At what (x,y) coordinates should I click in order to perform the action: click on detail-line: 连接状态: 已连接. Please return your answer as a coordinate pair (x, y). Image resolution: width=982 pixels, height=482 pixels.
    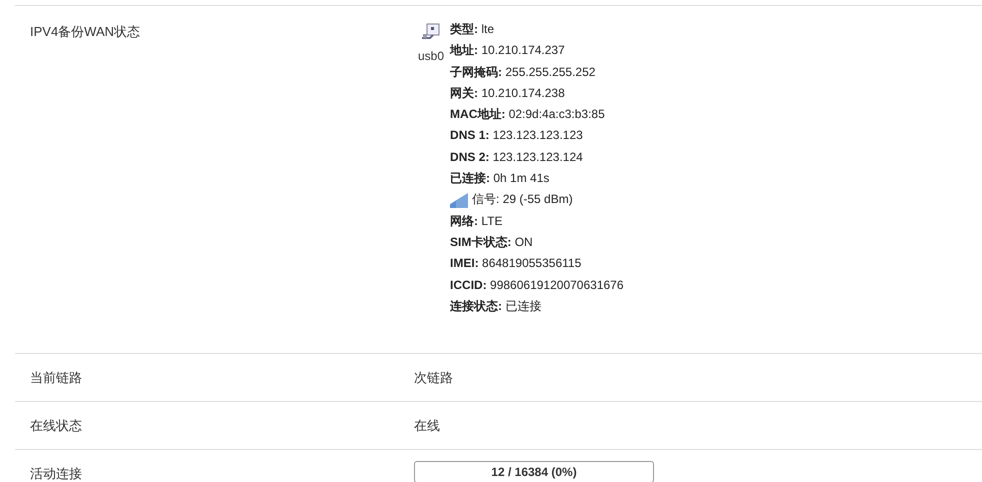
    Looking at the image, I should click on (496, 306).